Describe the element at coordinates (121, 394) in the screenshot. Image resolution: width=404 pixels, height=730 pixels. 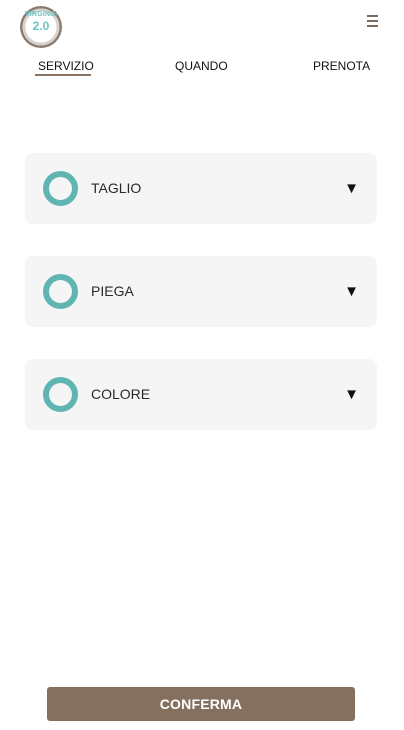
I see `service-label: COLORE` at that location.